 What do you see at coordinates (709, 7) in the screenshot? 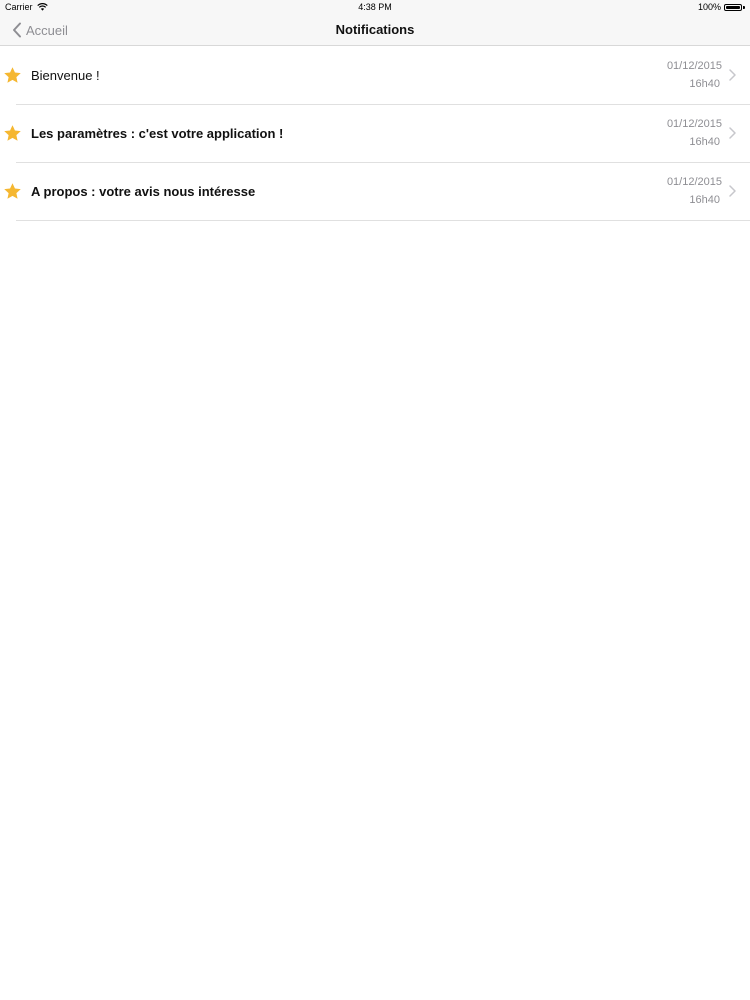
I see `battery-percent: 100%` at bounding box center [709, 7].